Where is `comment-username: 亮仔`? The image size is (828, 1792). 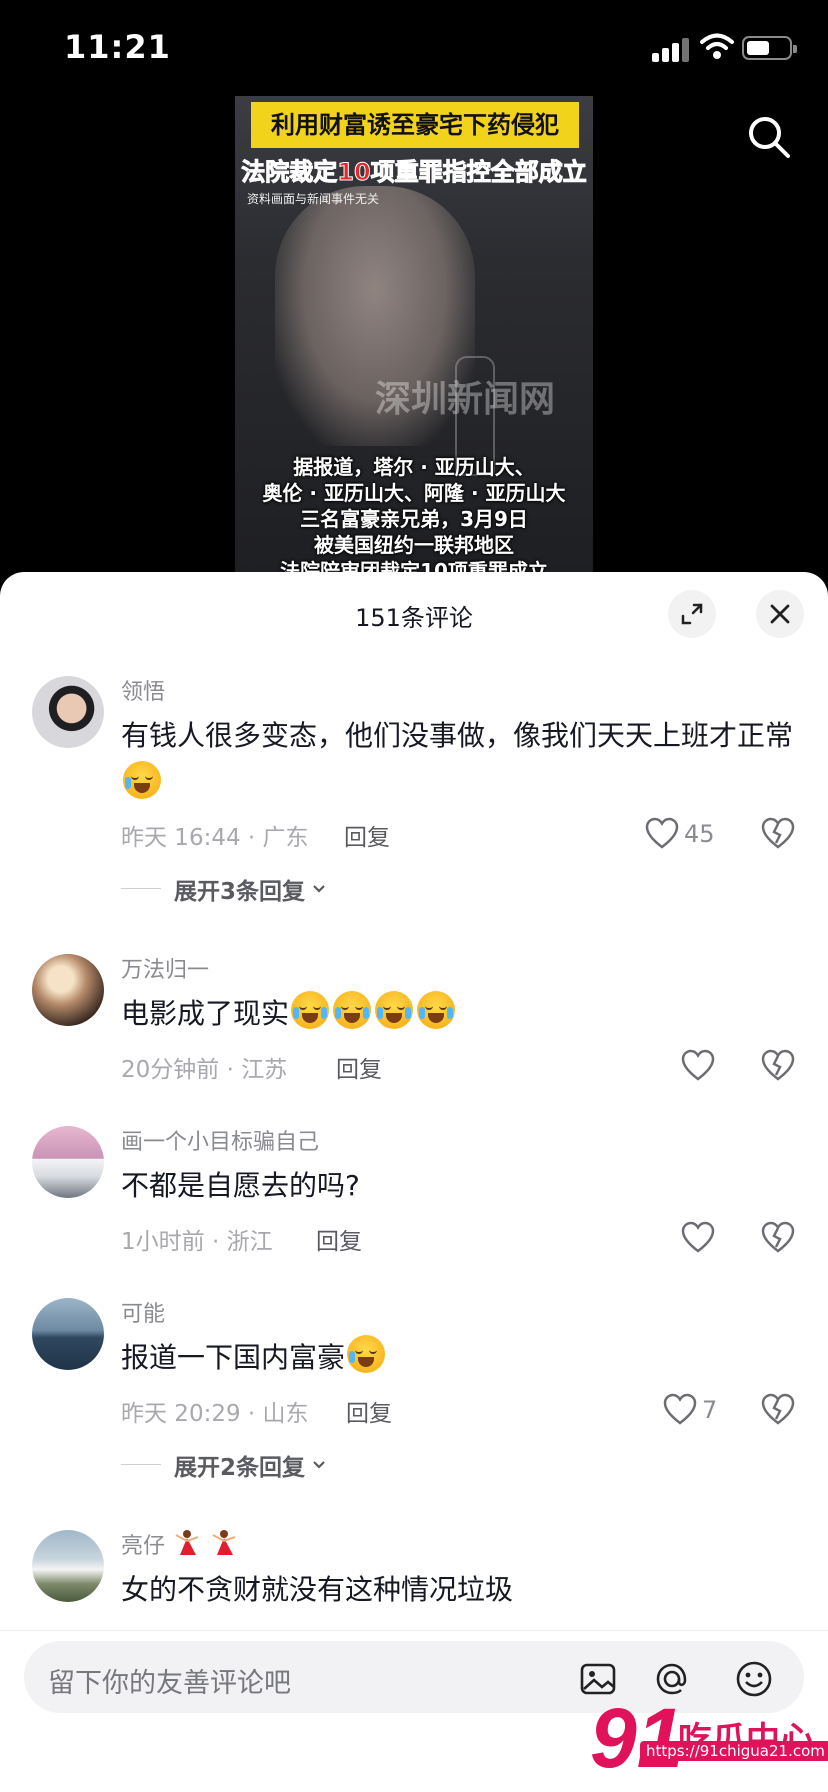
comment-username: 亮仔 is located at coordinates (180, 1544).